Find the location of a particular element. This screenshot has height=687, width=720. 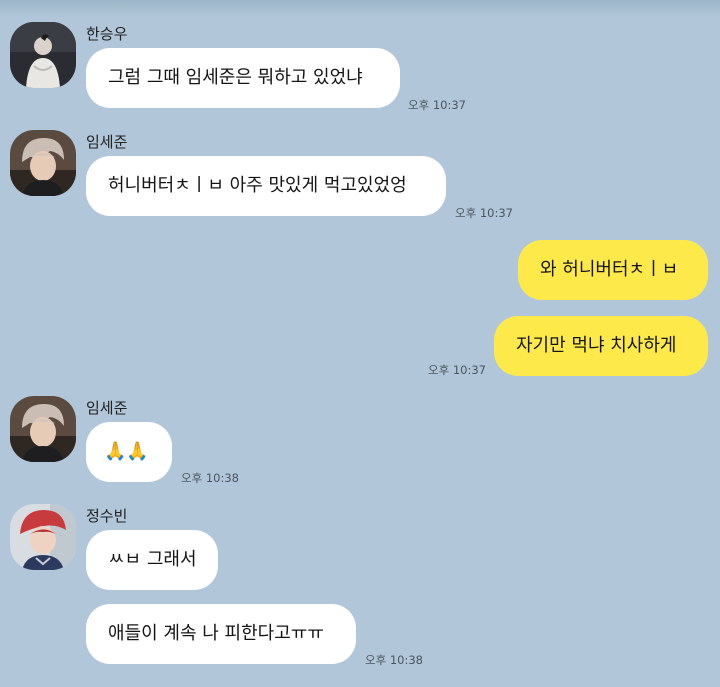

message-text: 자기만 먹냐 치사하게 is located at coordinates (596, 345).